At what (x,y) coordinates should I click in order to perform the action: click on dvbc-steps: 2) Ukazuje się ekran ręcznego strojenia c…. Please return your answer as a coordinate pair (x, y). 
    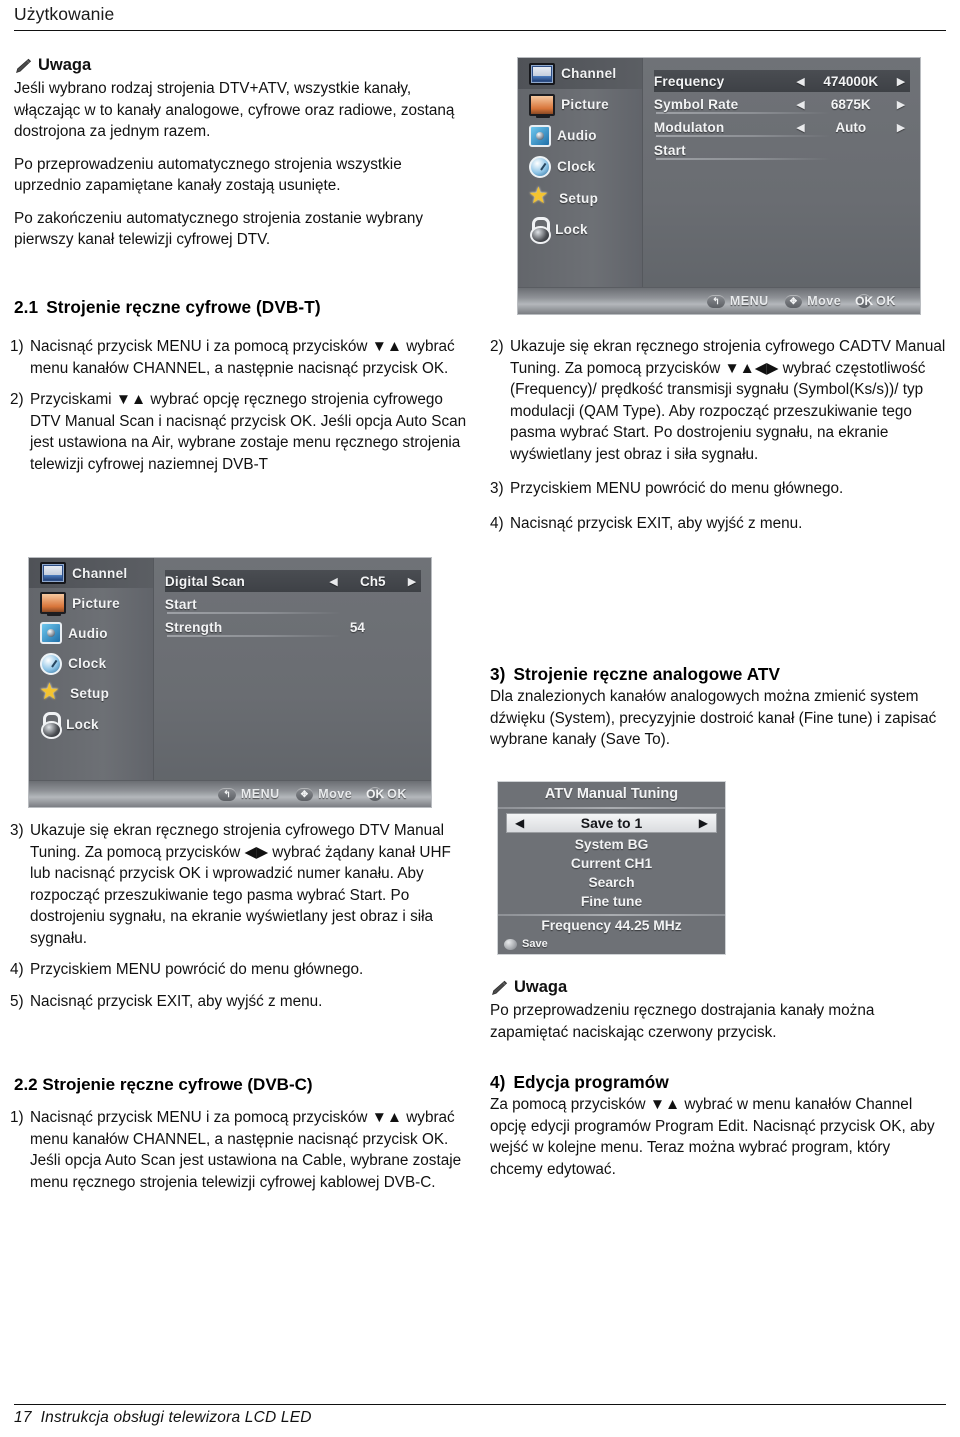
    Looking at the image, I should click on (719, 440).